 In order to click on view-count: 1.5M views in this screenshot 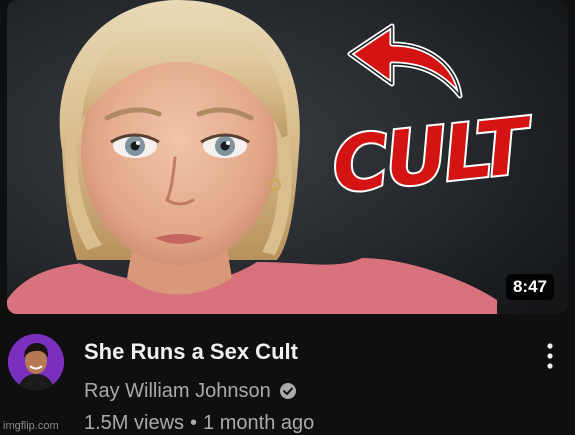, I will do `click(134, 423)`.